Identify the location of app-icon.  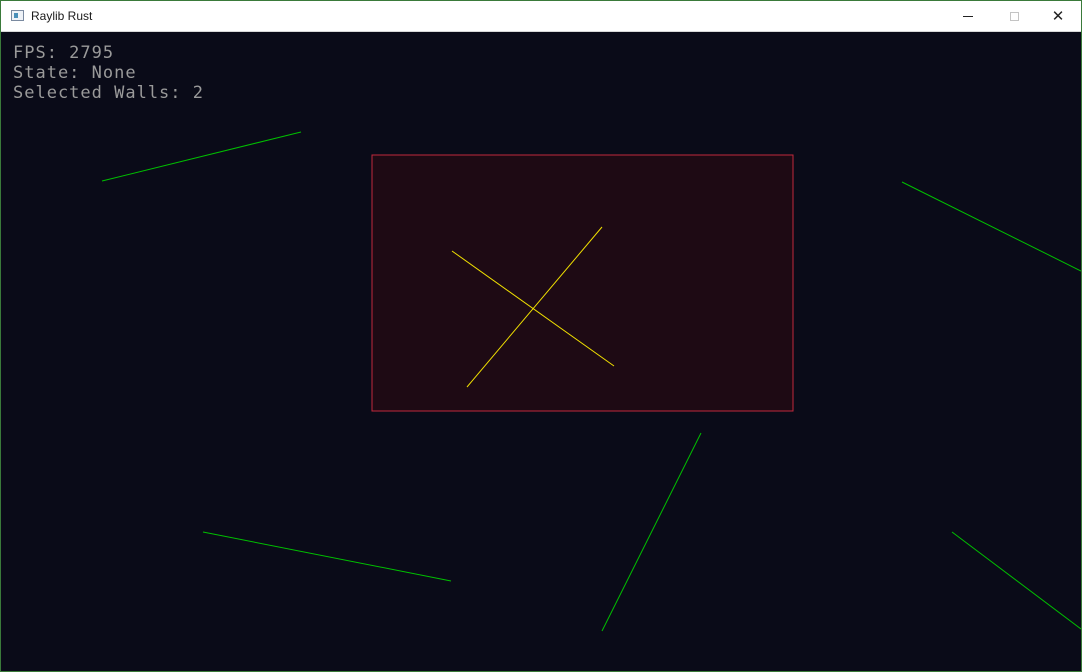
(17, 15).